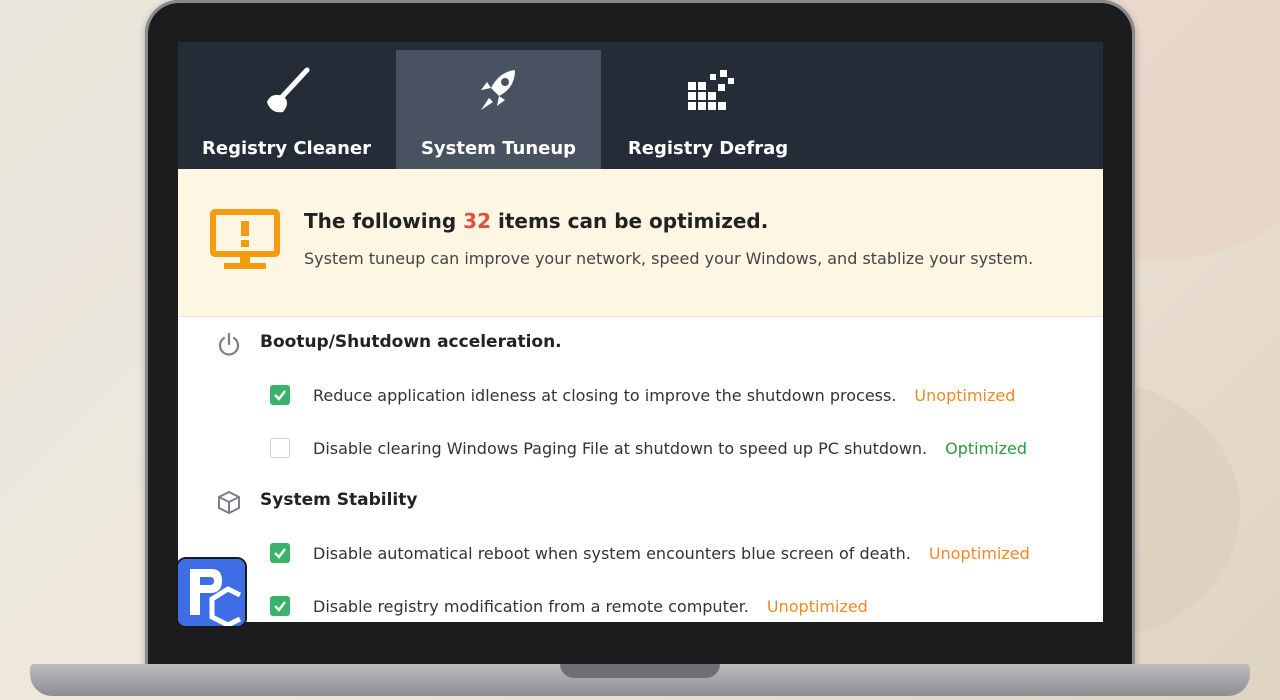 This screenshot has height=700, width=1280. I want to click on tab-registry-defrag: Registry Defrag, so click(708, 109).